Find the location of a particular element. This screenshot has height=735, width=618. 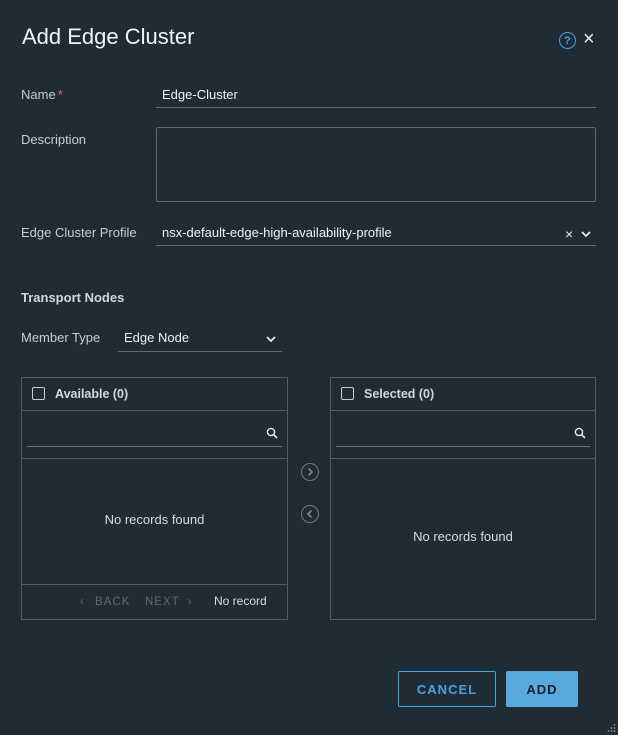

selected-search-row is located at coordinates (463, 435).